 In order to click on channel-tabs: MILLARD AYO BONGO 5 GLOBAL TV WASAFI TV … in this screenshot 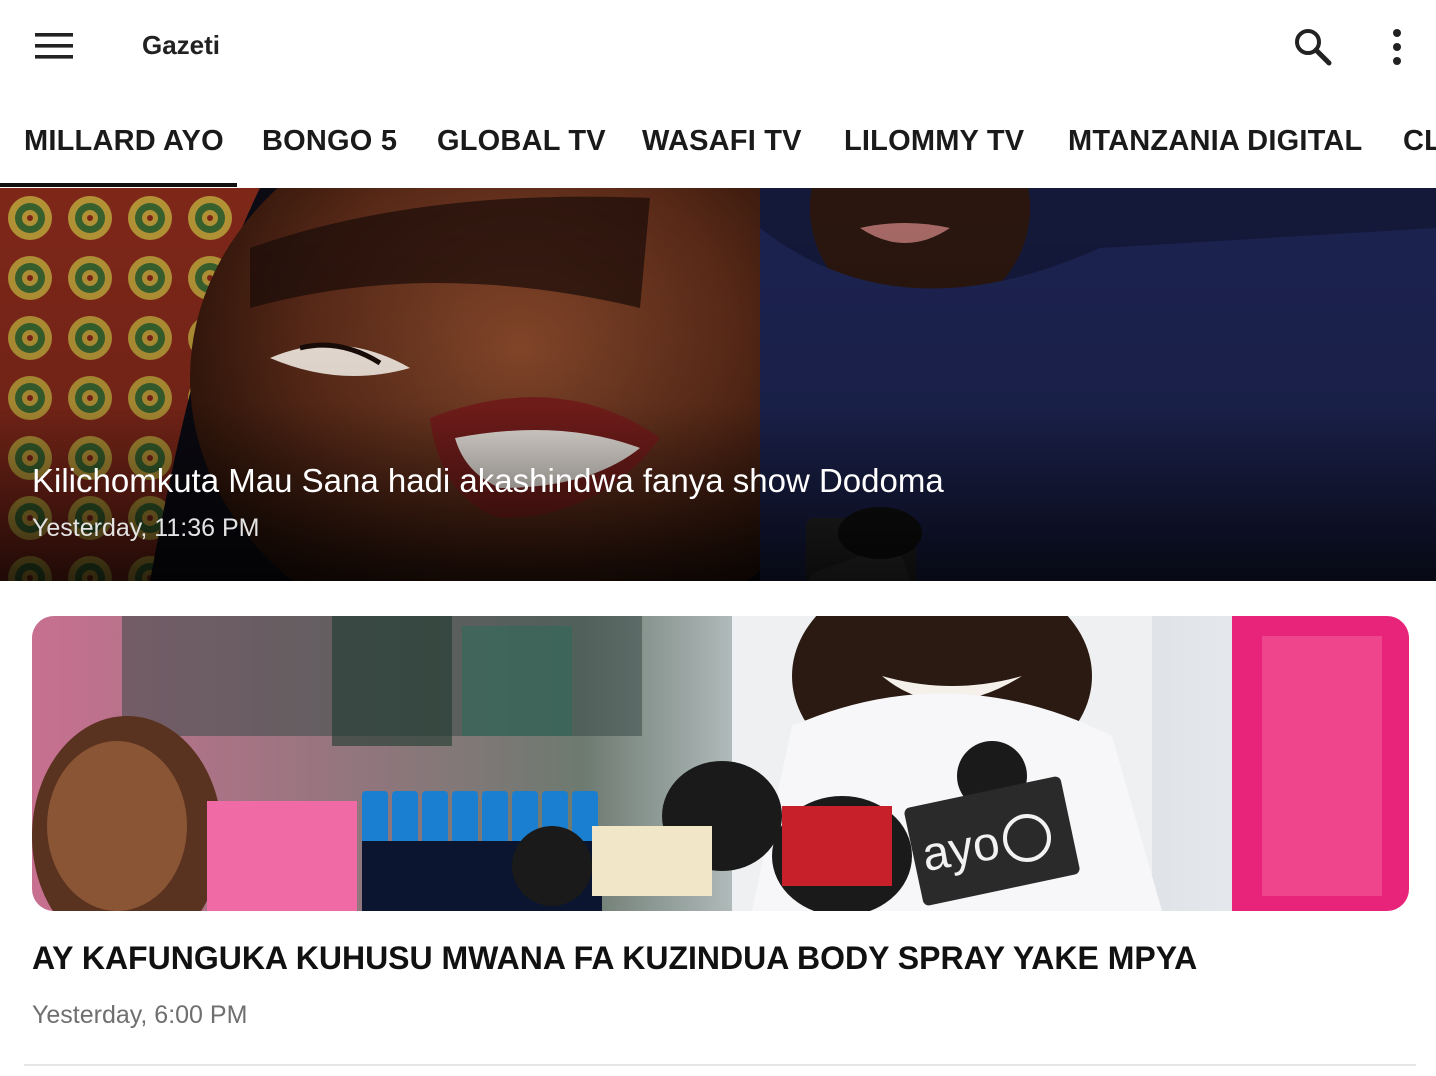, I will do `click(718, 141)`.